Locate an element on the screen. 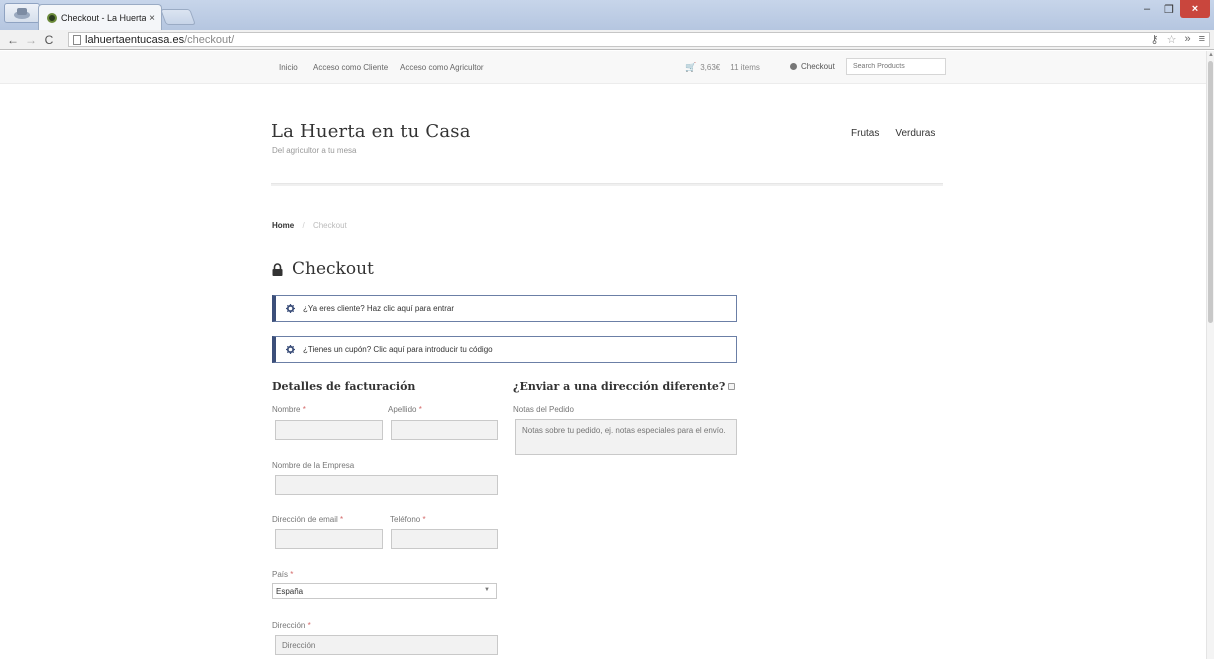 The height and width of the screenshot is (659, 1214). email-label: Dirección de email * is located at coordinates (307, 519).